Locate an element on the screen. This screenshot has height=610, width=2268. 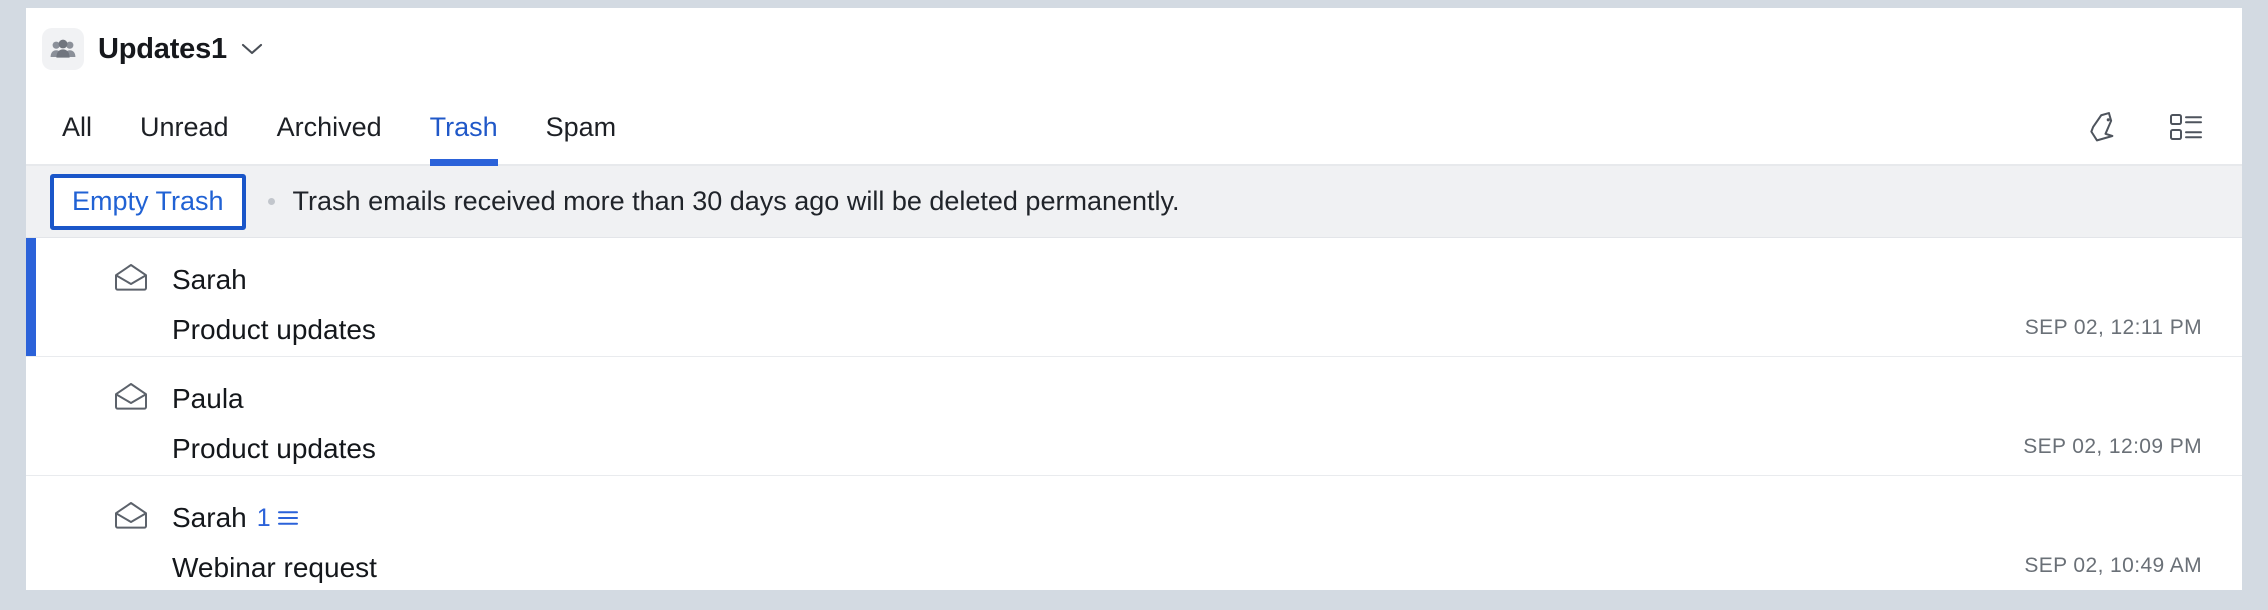
tabs-bar: All Unread Archived Trash Spam is located at coordinates (1134, 128).